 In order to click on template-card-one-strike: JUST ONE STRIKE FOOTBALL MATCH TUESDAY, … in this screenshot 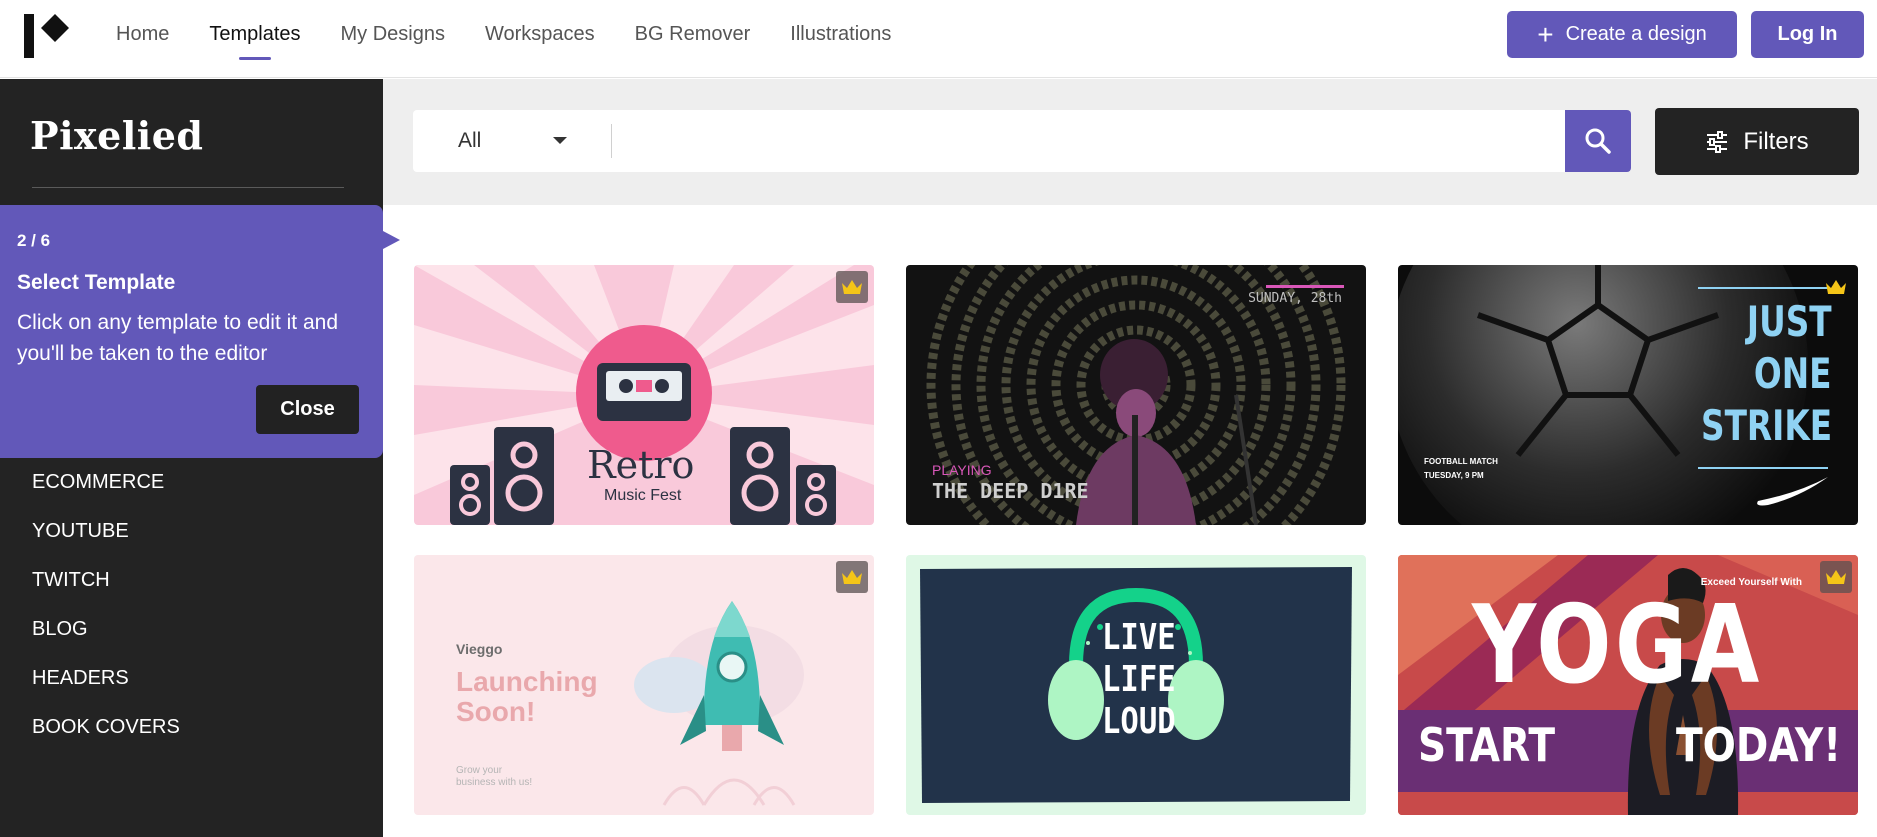, I will do `click(1628, 395)`.